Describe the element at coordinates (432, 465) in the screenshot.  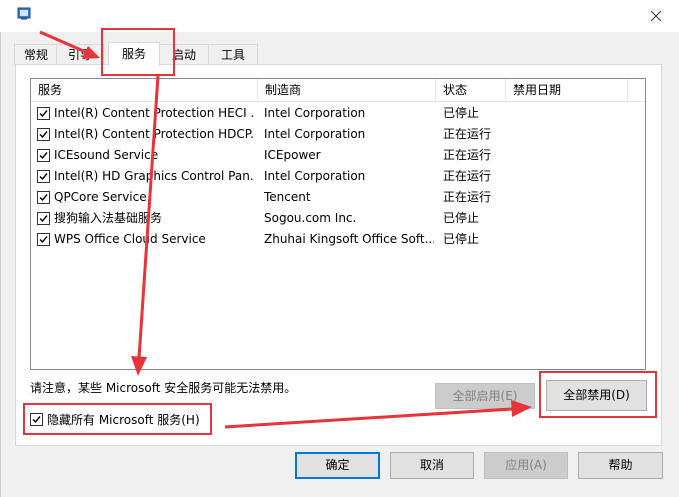
I see `cancel-button: 取消` at that location.